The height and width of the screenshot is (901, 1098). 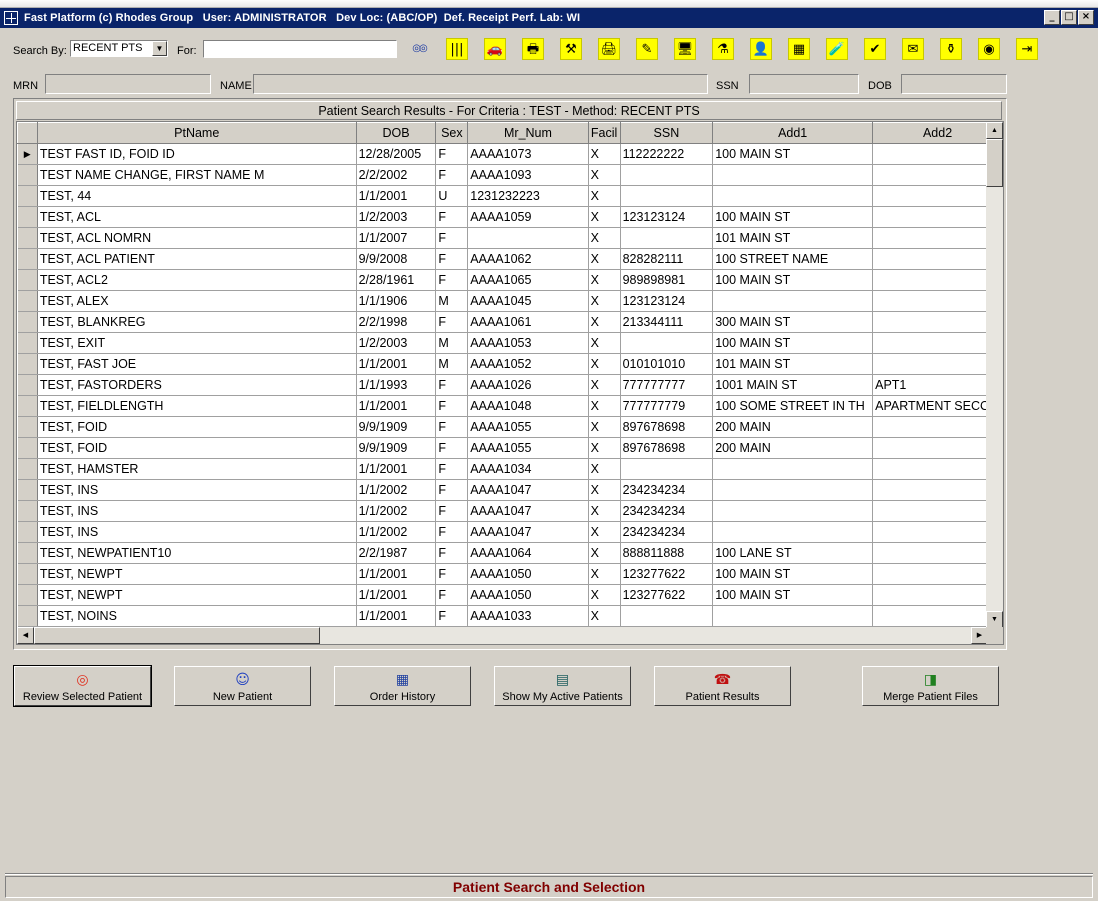 I want to click on column-header-add1: Add1, so click(x=793, y=133).